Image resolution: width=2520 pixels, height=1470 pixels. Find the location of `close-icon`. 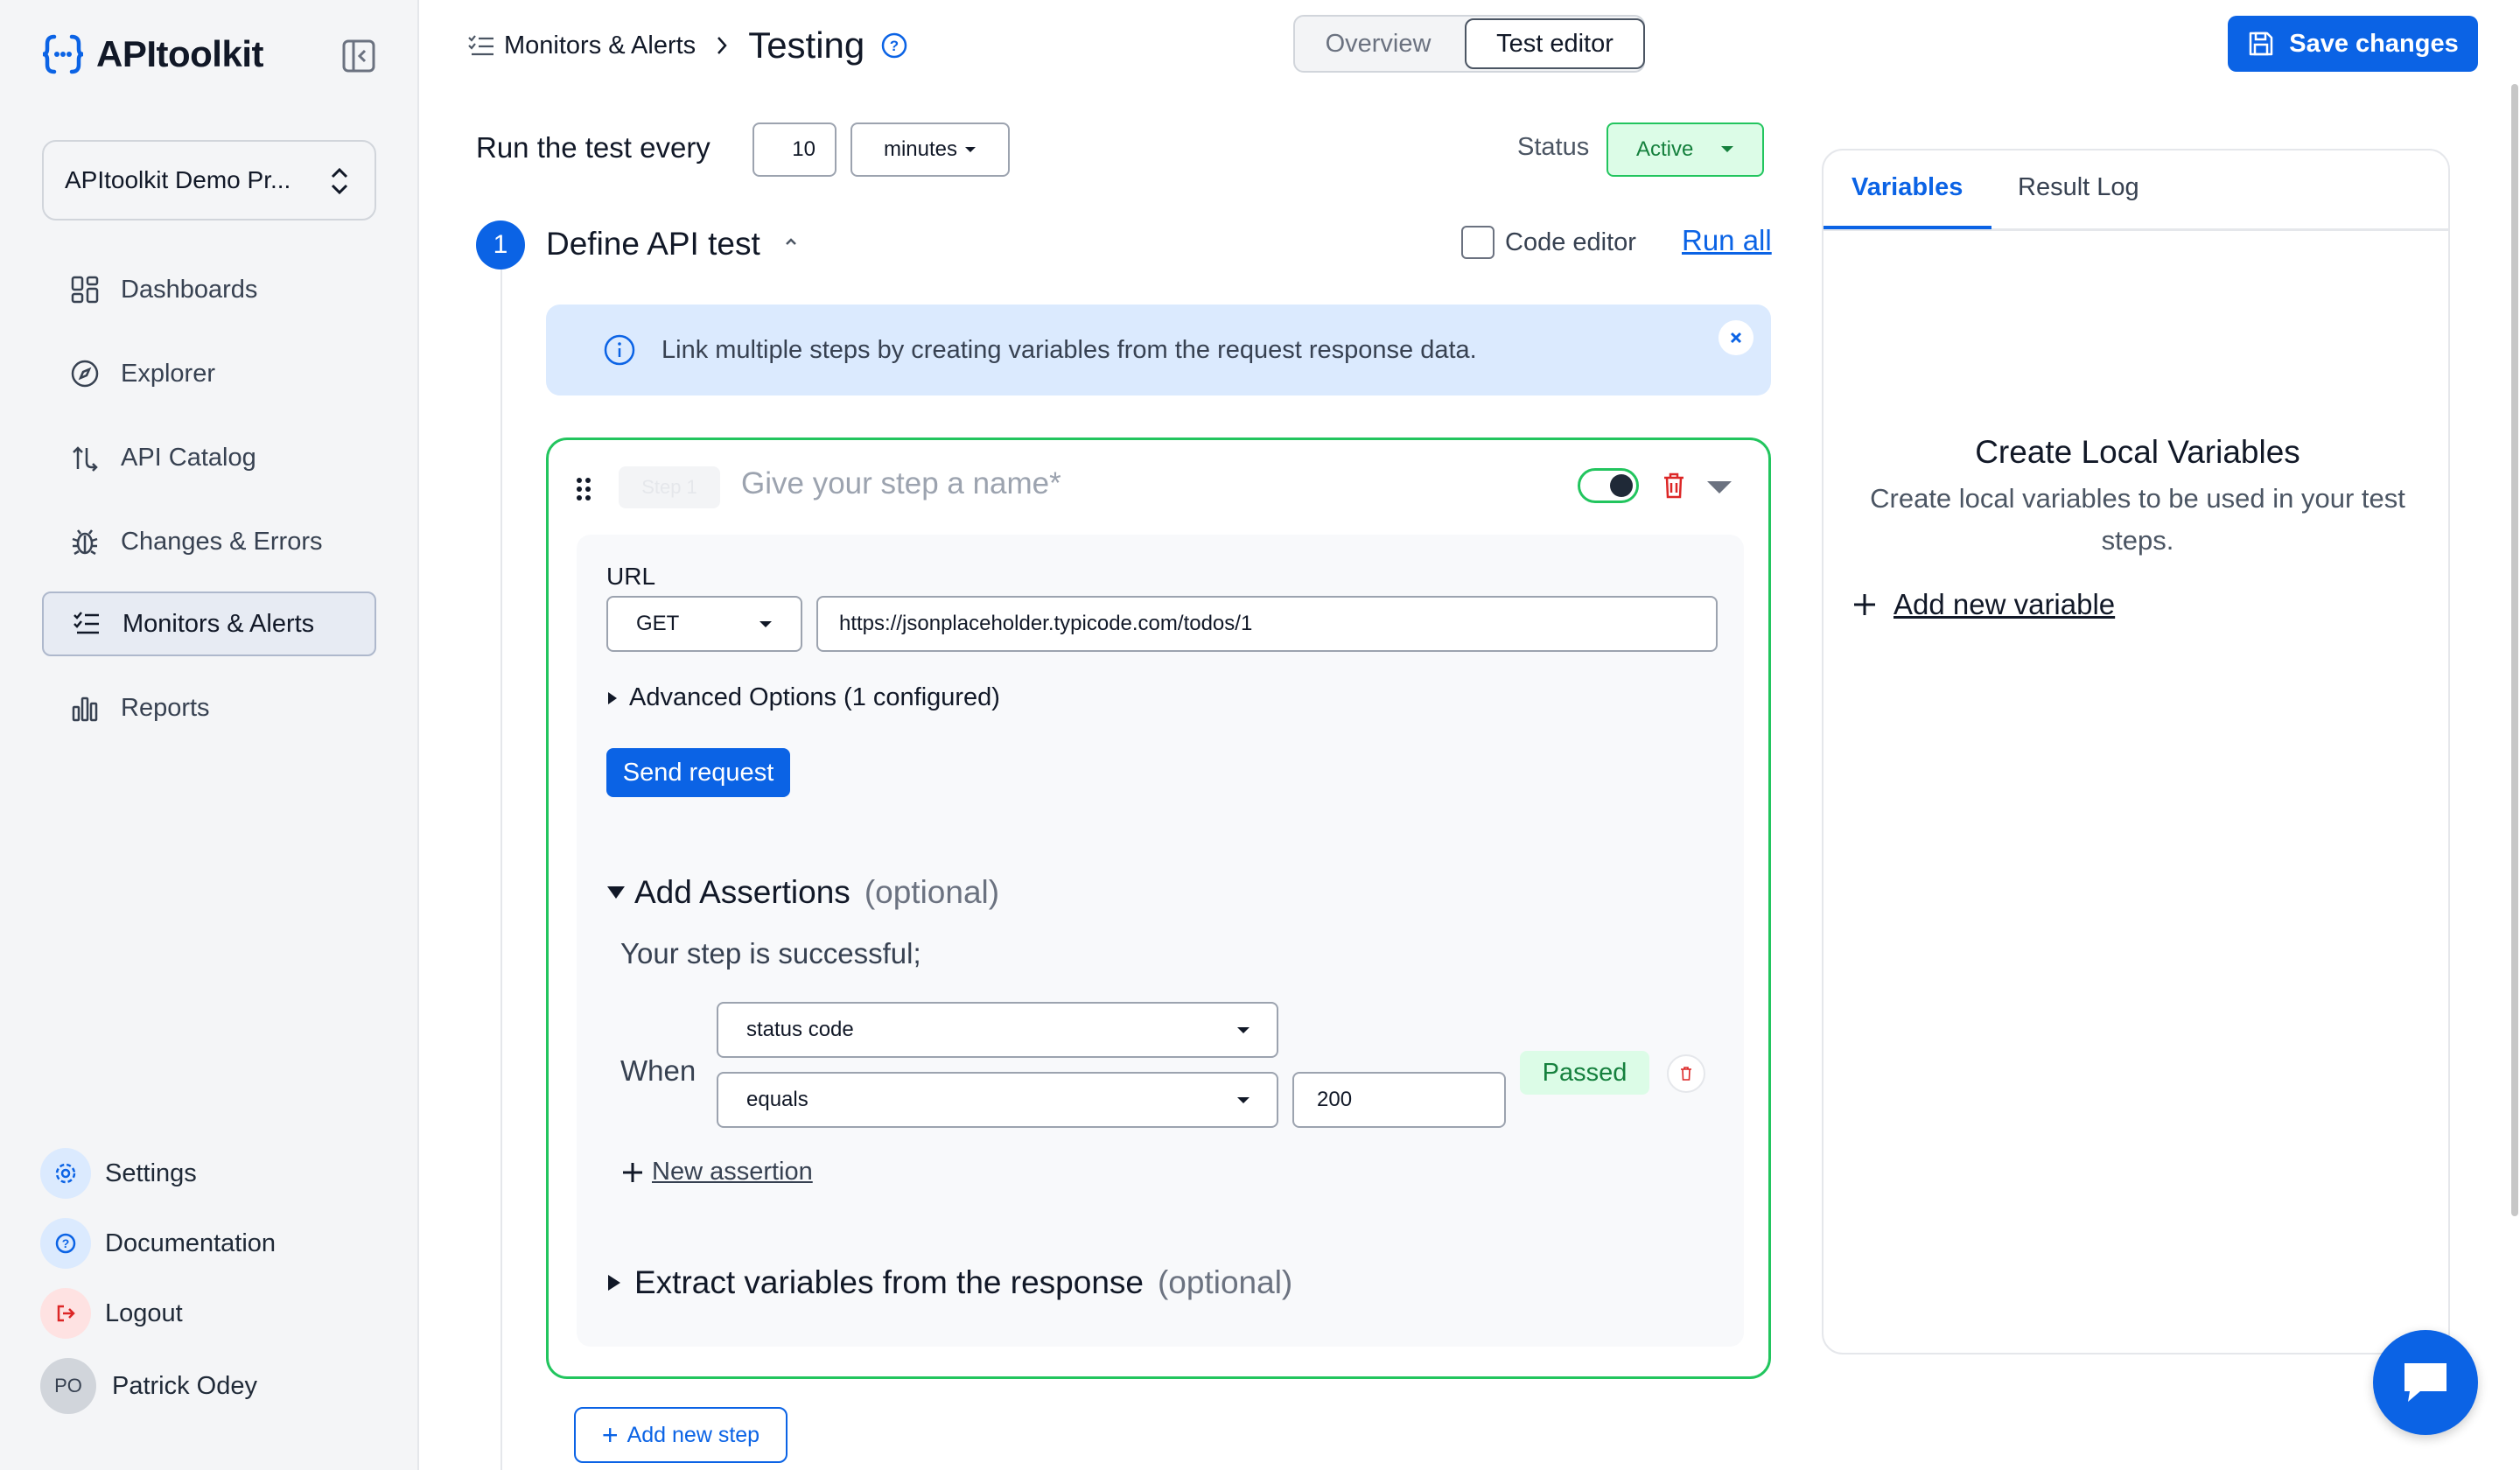

close-icon is located at coordinates (1736, 337).